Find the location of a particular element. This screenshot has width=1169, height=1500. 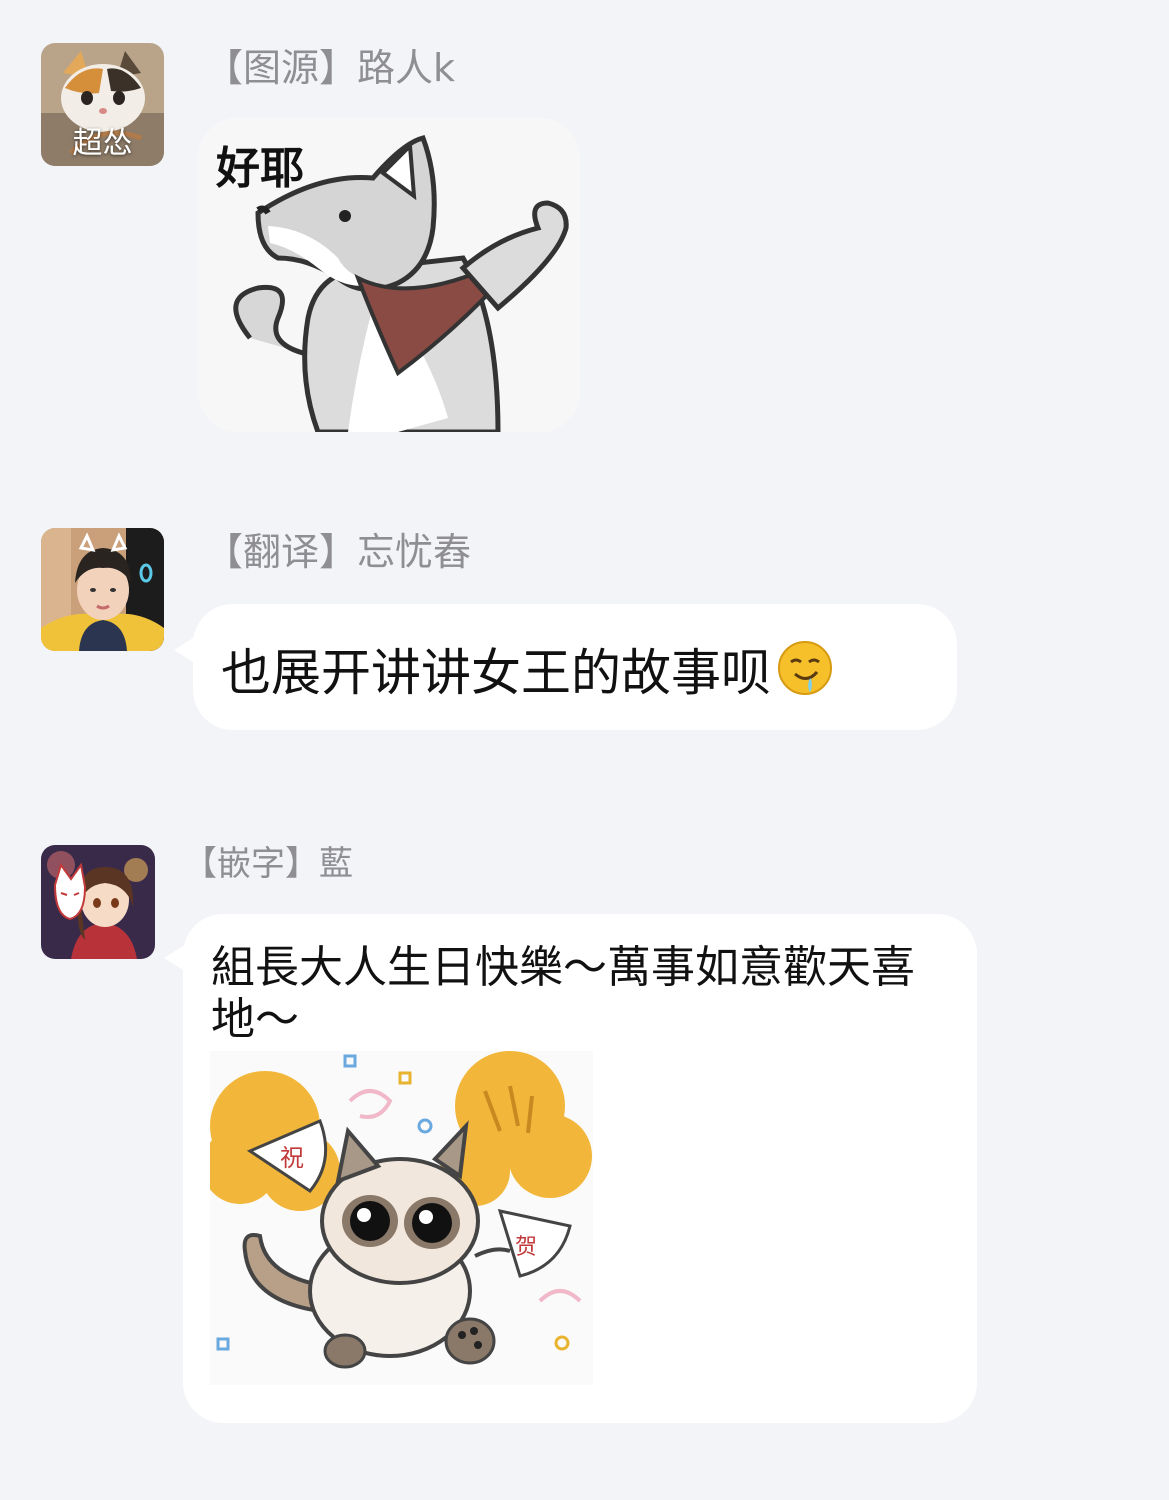

sender-name: 【翻译】忘忧舂 is located at coordinates (338, 552).